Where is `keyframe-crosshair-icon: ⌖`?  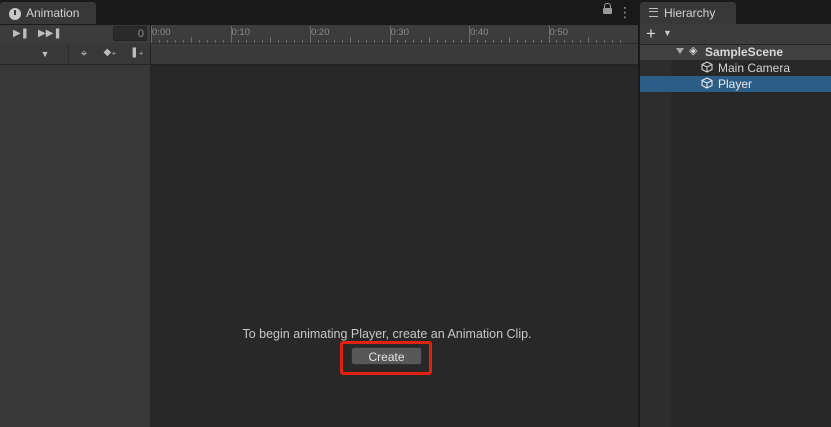 keyframe-crosshair-icon: ⌖ is located at coordinates (84, 53).